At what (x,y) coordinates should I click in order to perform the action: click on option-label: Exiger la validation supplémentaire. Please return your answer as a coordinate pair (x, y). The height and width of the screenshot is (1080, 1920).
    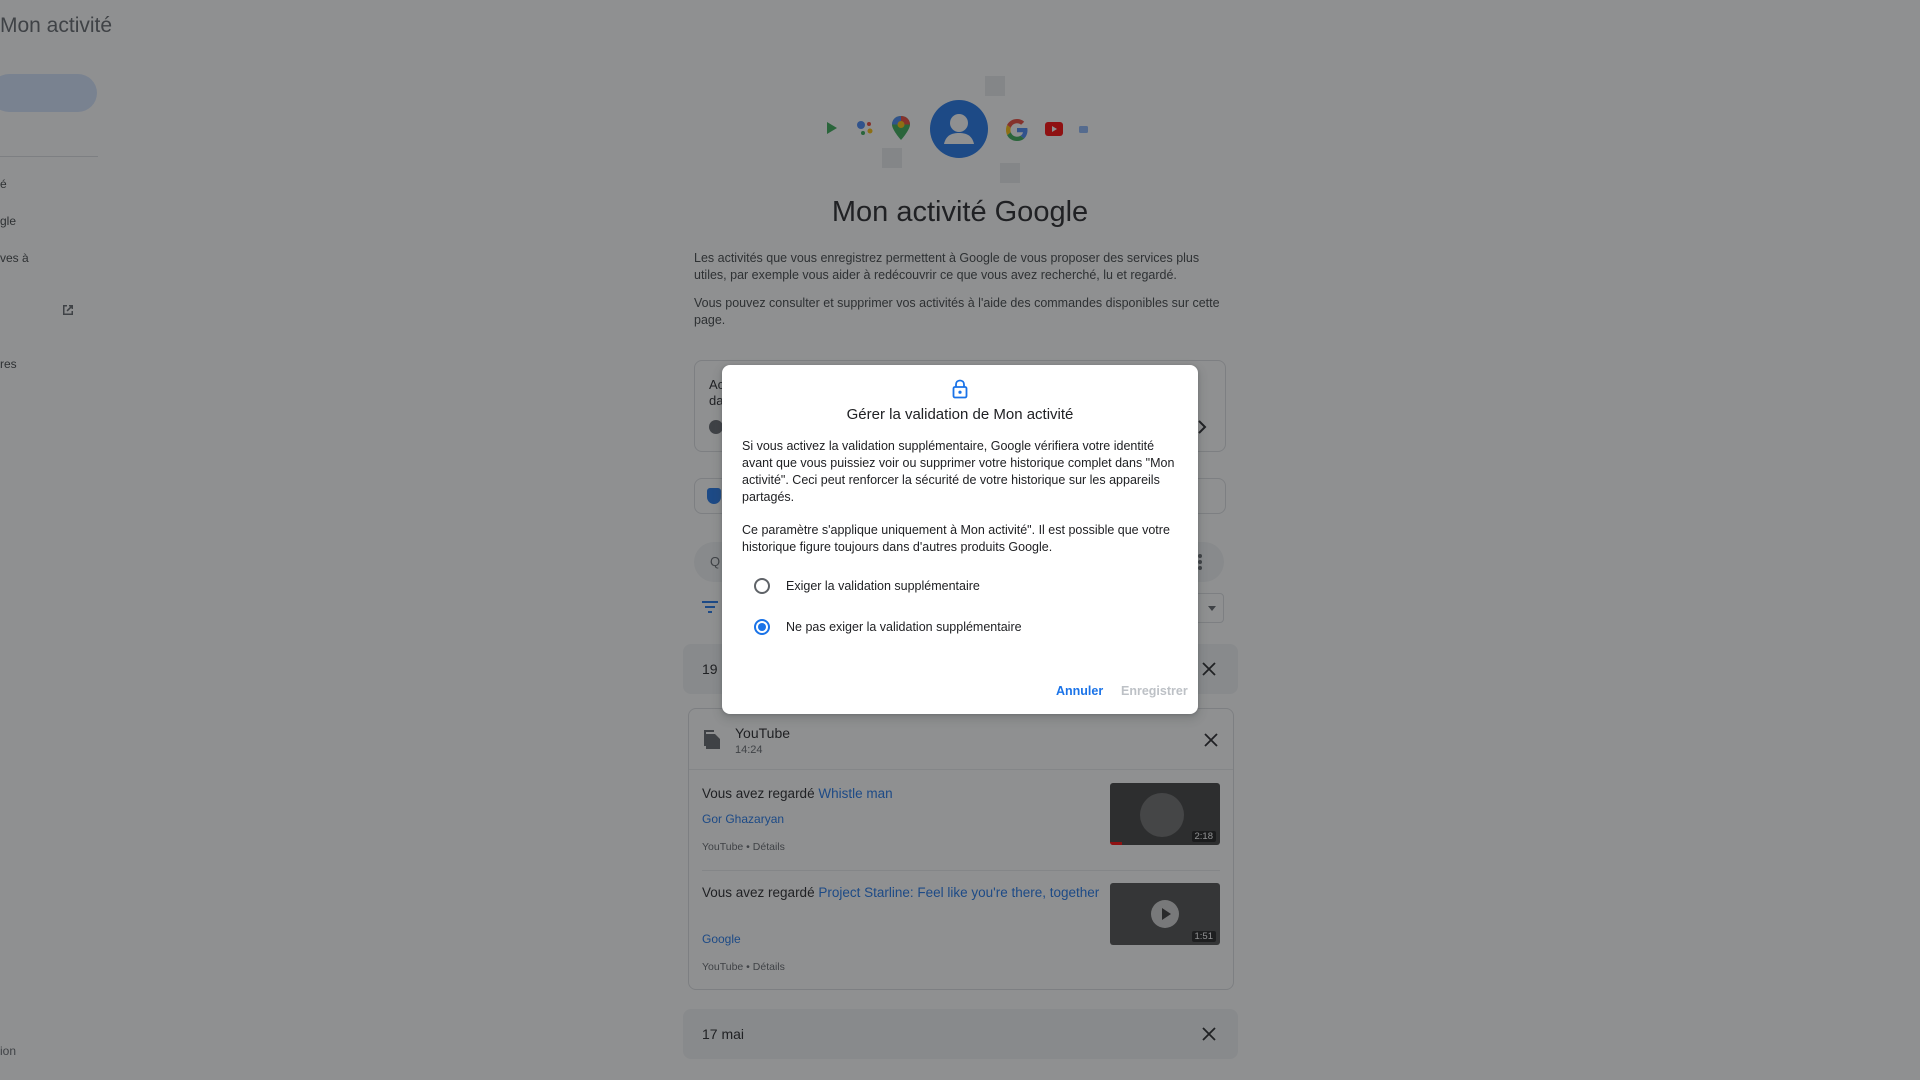
    Looking at the image, I should click on (883, 586).